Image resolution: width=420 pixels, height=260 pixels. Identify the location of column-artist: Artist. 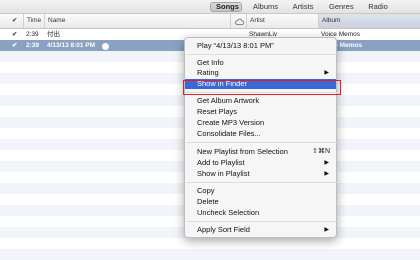
(282, 21).